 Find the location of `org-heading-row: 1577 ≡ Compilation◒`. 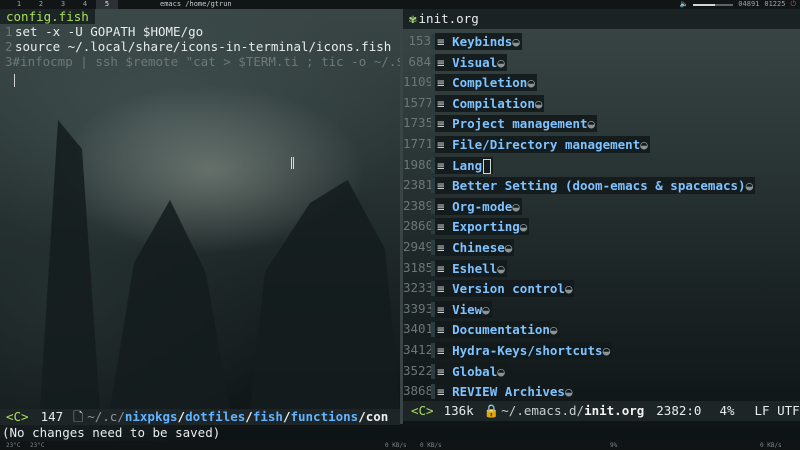

org-heading-row: 1577 ≡ Compilation◒ is located at coordinates (601, 103).